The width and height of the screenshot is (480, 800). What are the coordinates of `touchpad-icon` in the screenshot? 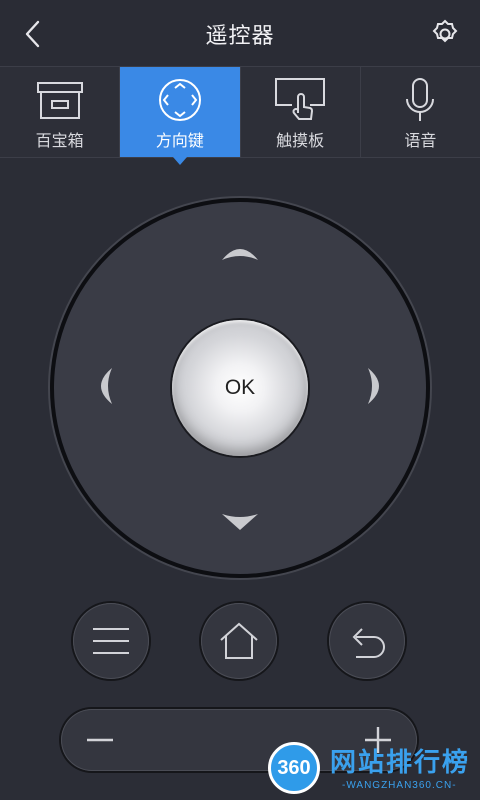 It's located at (300, 99).